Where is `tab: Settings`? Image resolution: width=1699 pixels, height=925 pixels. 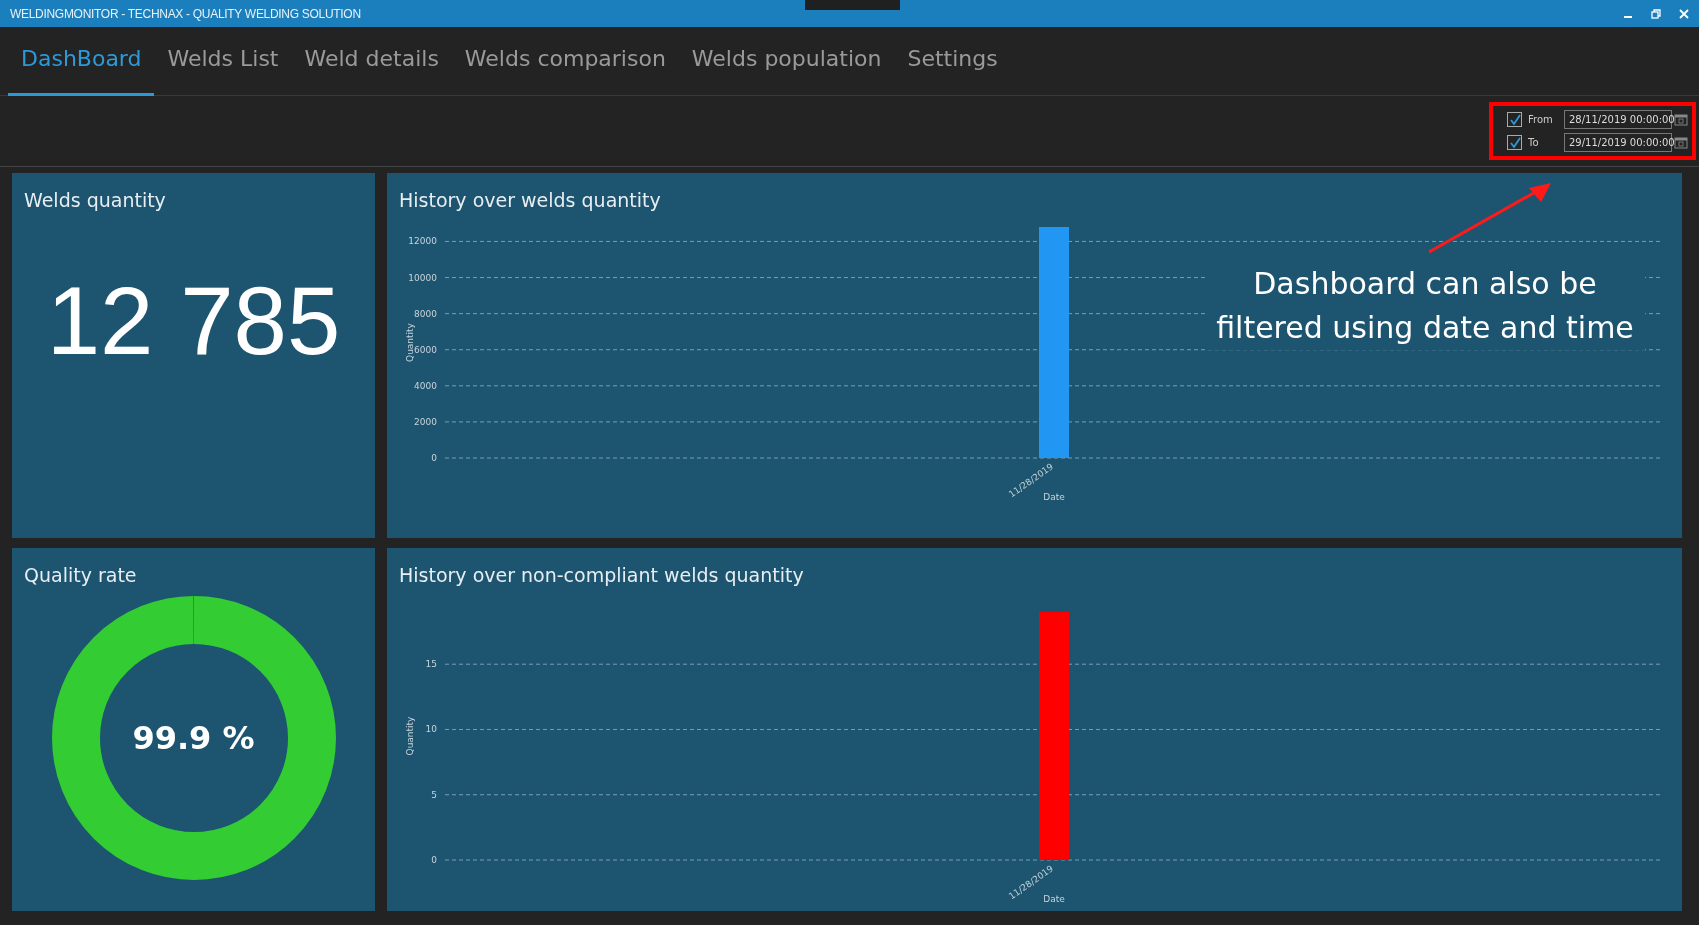
tab: Settings is located at coordinates (952, 64).